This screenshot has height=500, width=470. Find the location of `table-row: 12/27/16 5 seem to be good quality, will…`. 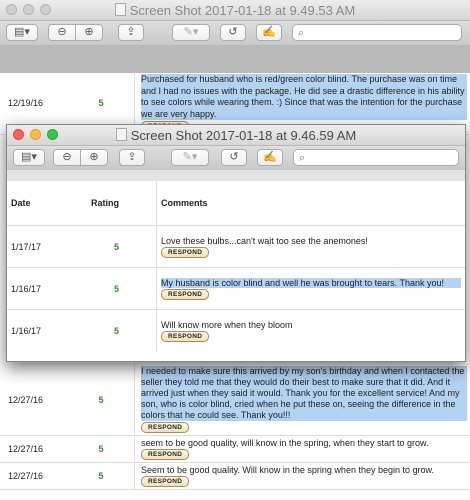

table-row: 12/27/16 5 seem to be good quality, will… is located at coordinates (235, 449).